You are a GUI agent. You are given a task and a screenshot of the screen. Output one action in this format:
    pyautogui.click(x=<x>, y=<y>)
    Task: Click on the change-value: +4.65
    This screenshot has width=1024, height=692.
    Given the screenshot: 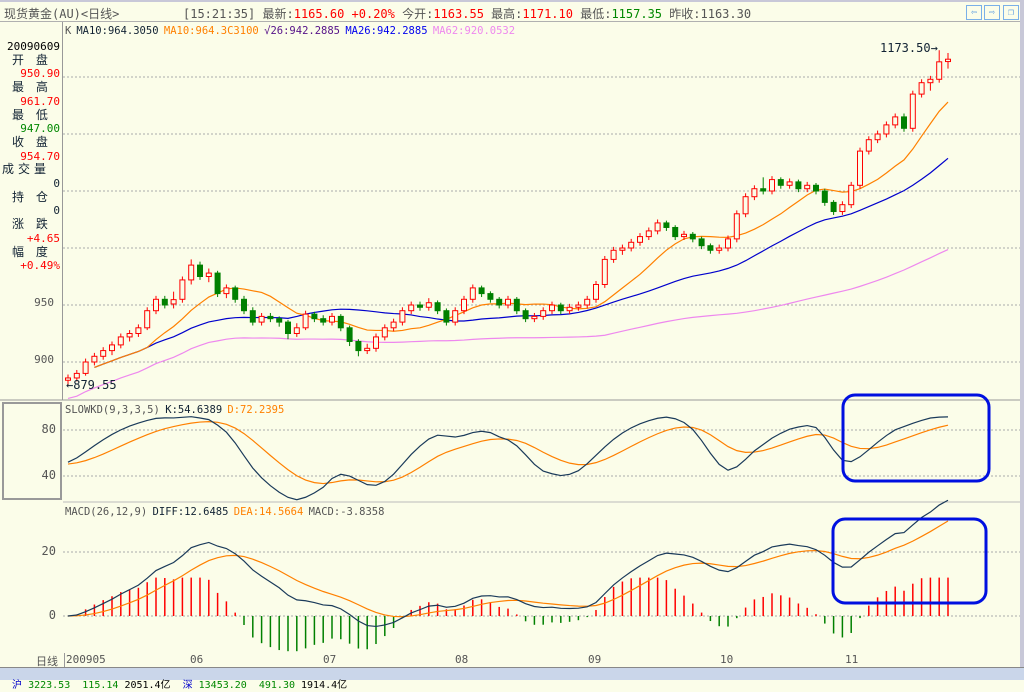 What is the action you would take?
    pyautogui.click(x=43, y=238)
    